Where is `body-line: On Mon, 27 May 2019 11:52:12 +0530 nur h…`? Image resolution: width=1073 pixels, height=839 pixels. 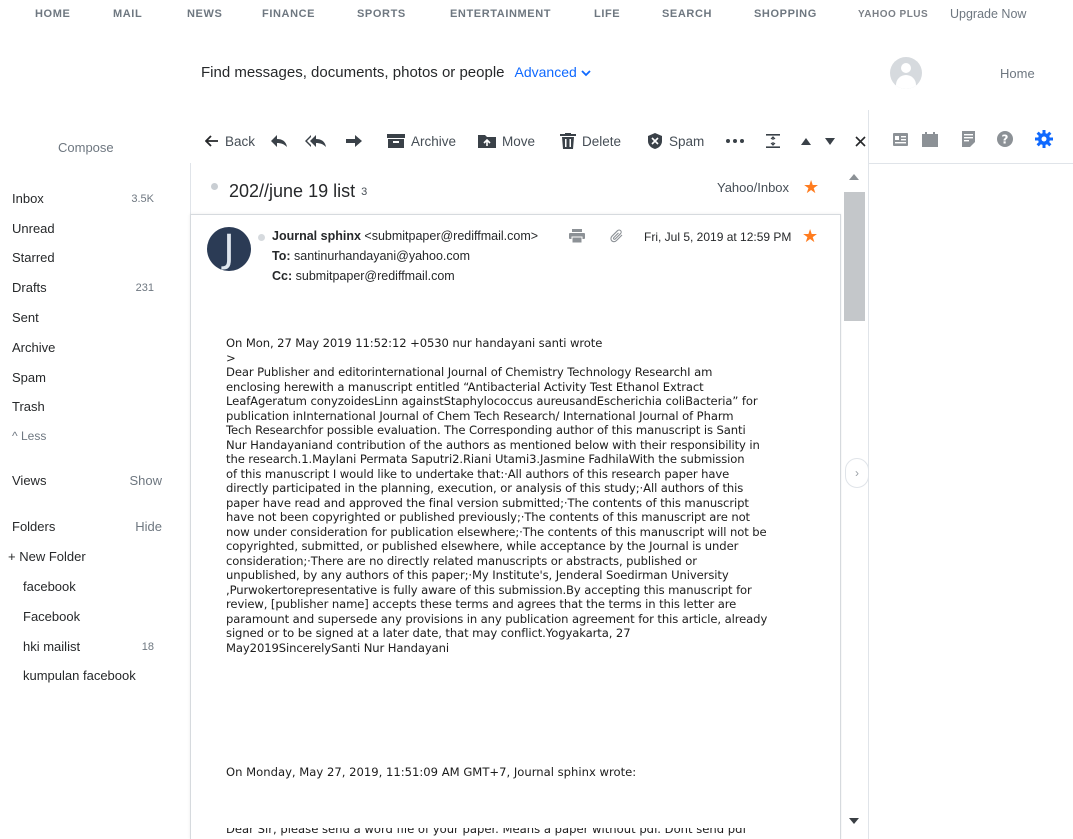
body-line: On Mon, 27 May 2019 11:52:12 +0530 nur h… is located at coordinates (414, 343).